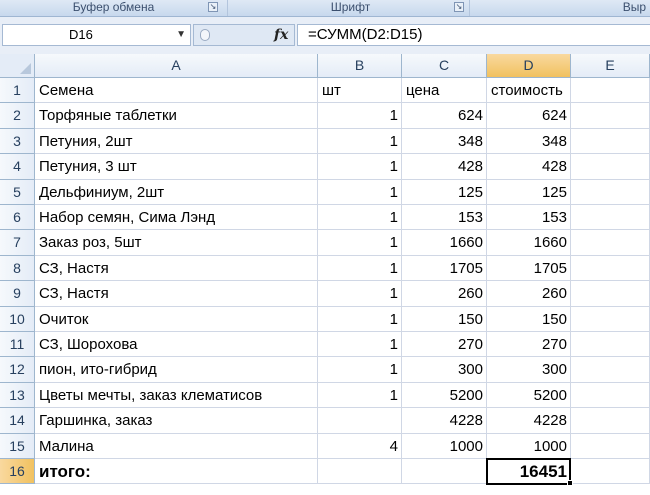 The height and width of the screenshot is (495, 650). I want to click on cell-e9, so click(610, 294).